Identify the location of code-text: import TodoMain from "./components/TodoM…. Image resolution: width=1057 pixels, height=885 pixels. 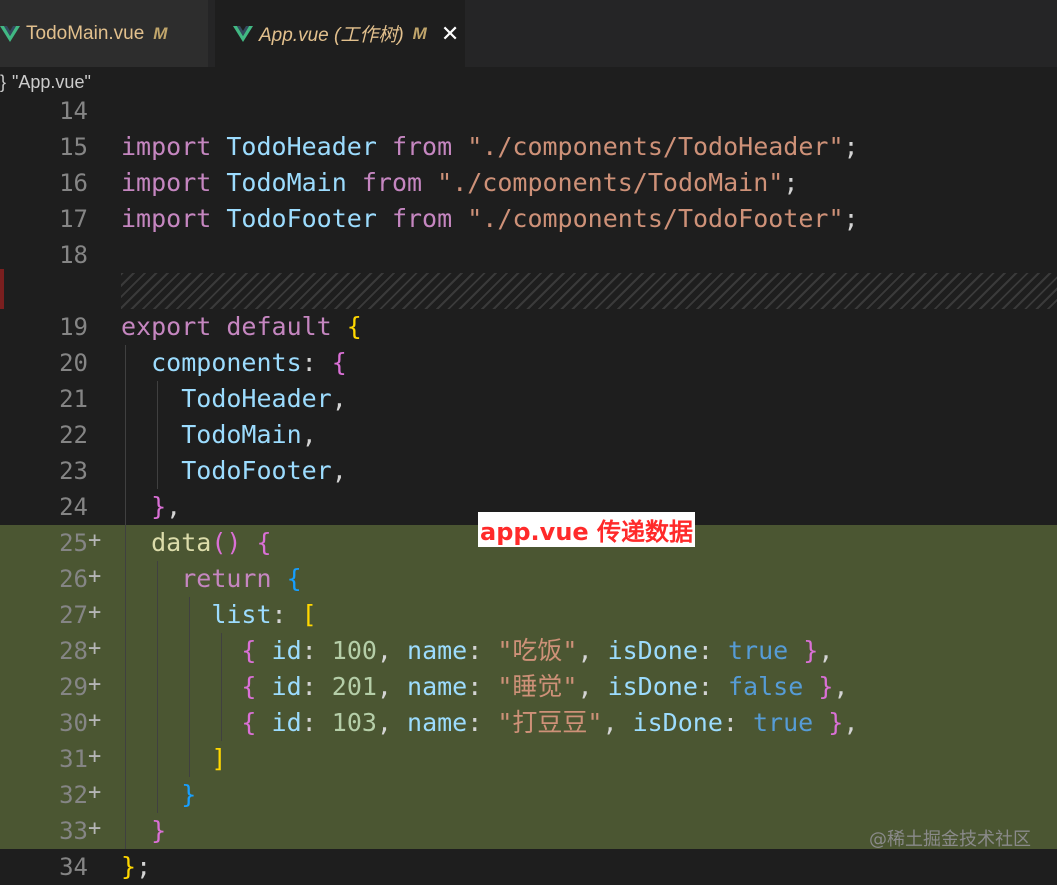
(460, 182).